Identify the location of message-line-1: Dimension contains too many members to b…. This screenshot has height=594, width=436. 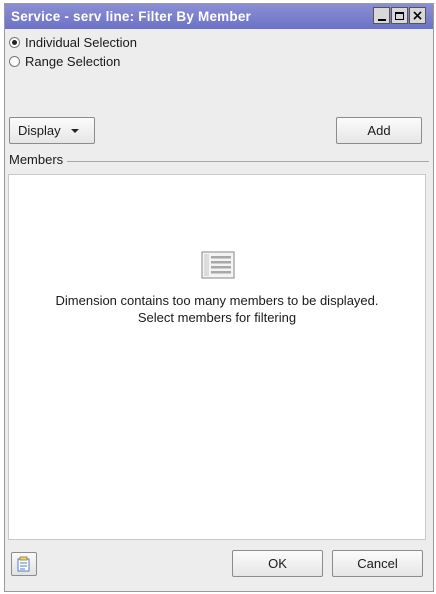
(217, 300).